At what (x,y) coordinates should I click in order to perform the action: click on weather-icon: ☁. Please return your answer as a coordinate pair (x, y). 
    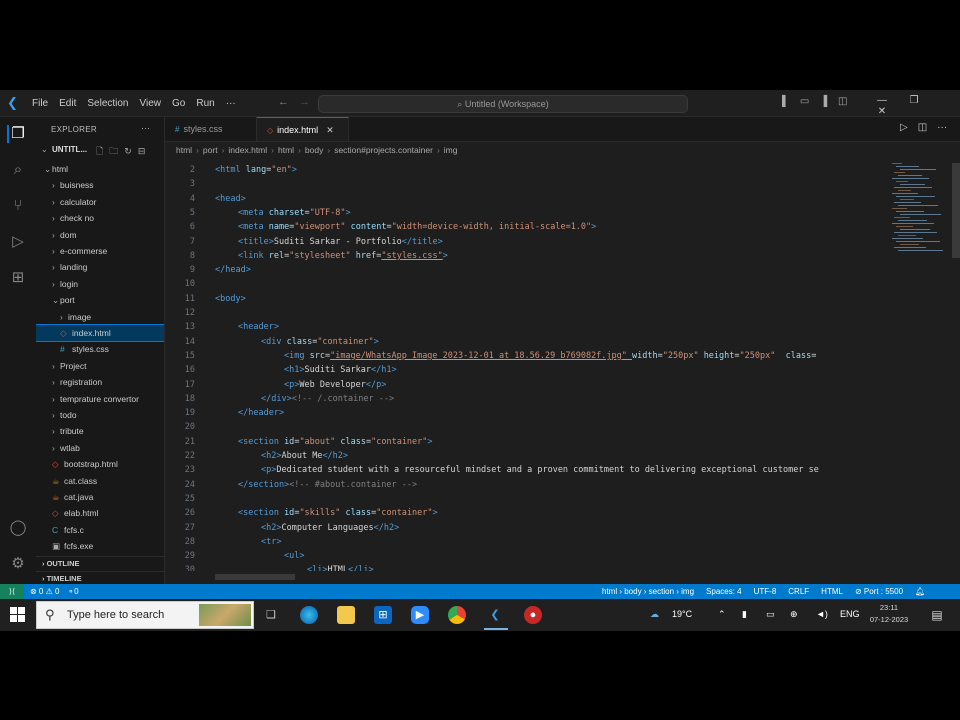
    Looking at the image, I should click on (654, 614).